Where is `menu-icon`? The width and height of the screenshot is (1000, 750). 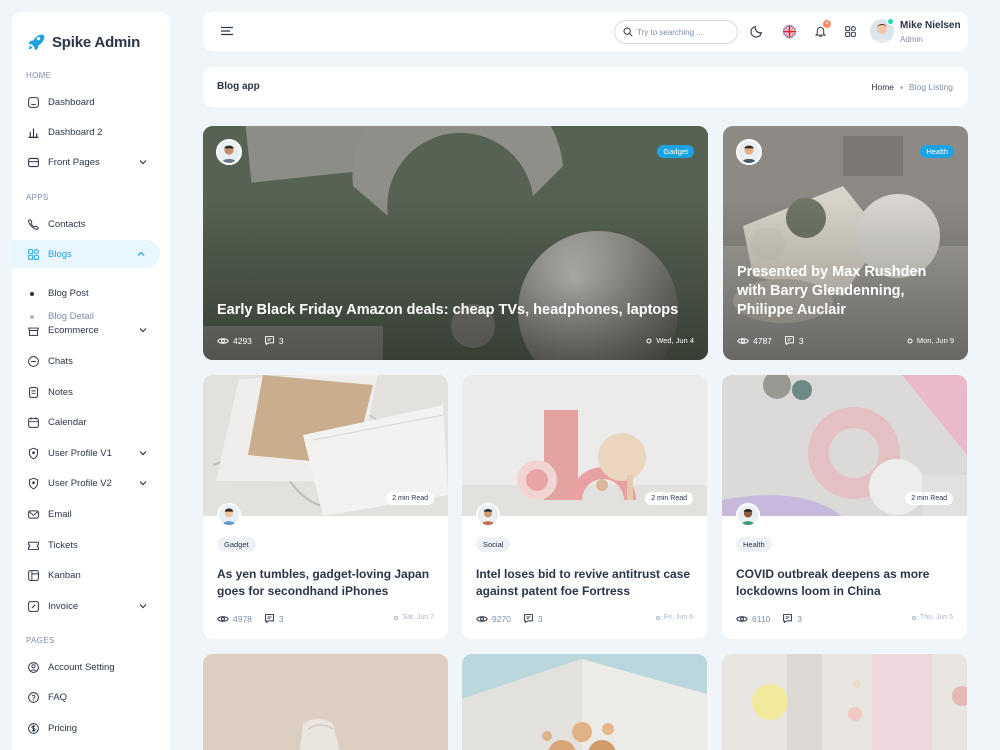 menu-icon is located at coordinates (227, 31).